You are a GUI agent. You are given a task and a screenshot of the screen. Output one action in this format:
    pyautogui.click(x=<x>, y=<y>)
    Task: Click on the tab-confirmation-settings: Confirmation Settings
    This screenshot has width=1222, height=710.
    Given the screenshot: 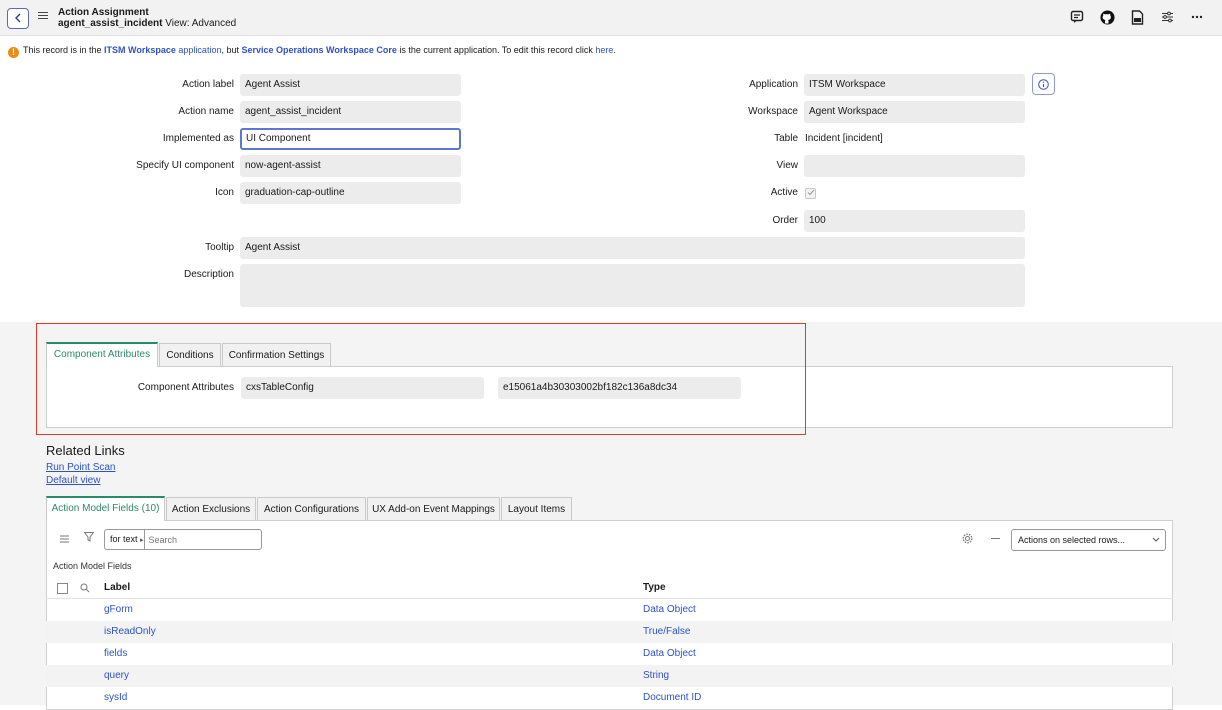 What is the action you would take?
    pyautogui.click(x=276, y=355)
    